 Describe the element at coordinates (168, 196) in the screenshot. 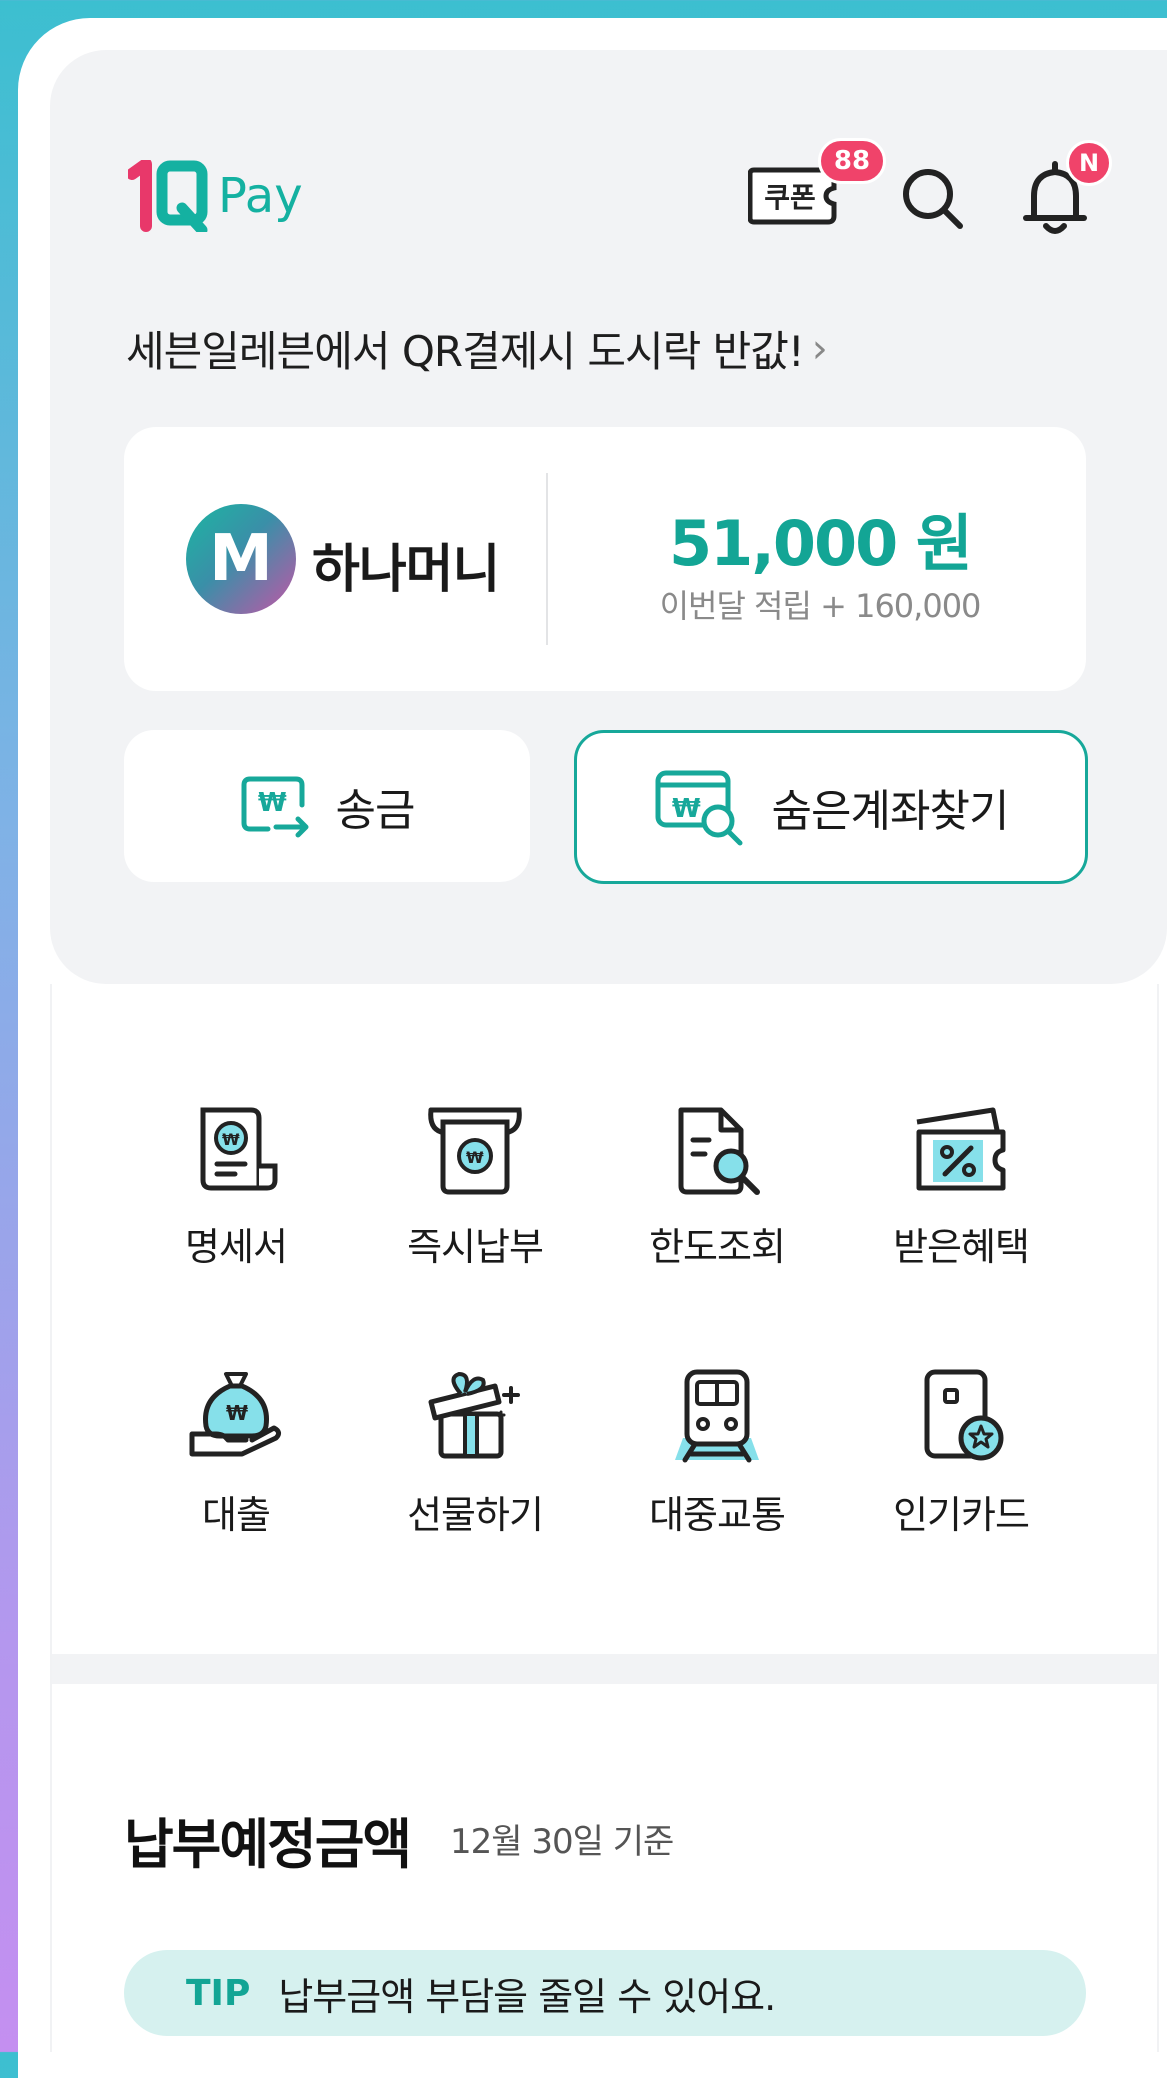

I see `1q-logo-icon` at that location.